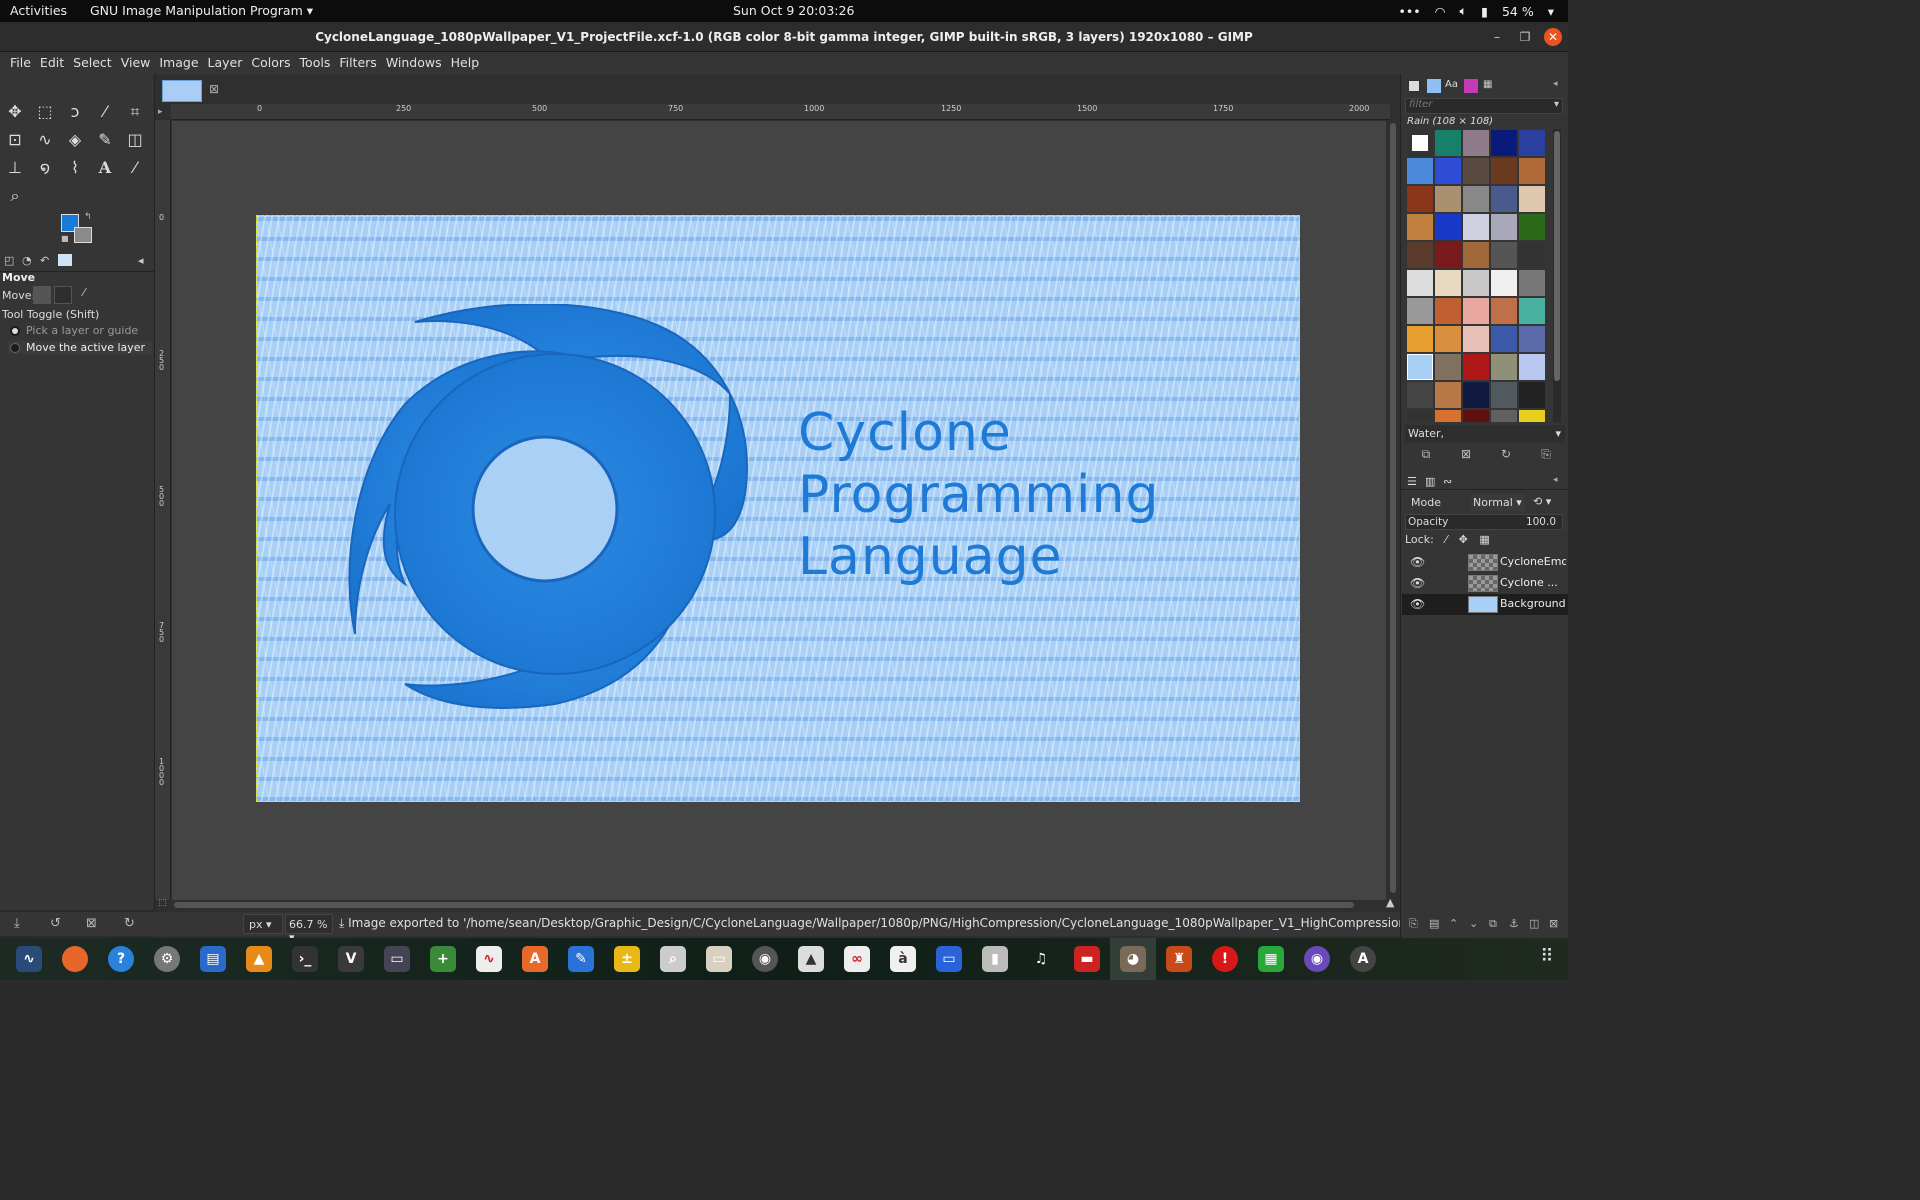 The height and width of the screenshot is (1200, 1920). Describe the element at coordinates (1179, 959) in the screenshot. I see `dock-game: ♜` at that location.